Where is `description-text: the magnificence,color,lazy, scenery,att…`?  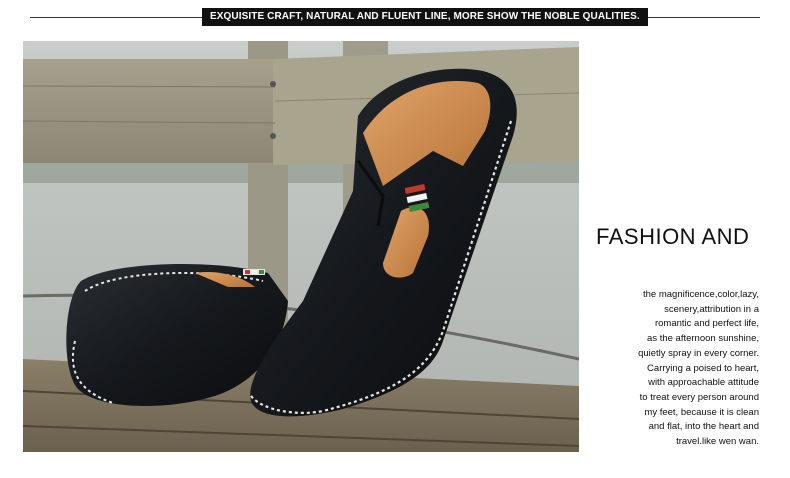
description-text: the magnificence,color,lazy, scenery,att… is located at coordinates (674, 369).